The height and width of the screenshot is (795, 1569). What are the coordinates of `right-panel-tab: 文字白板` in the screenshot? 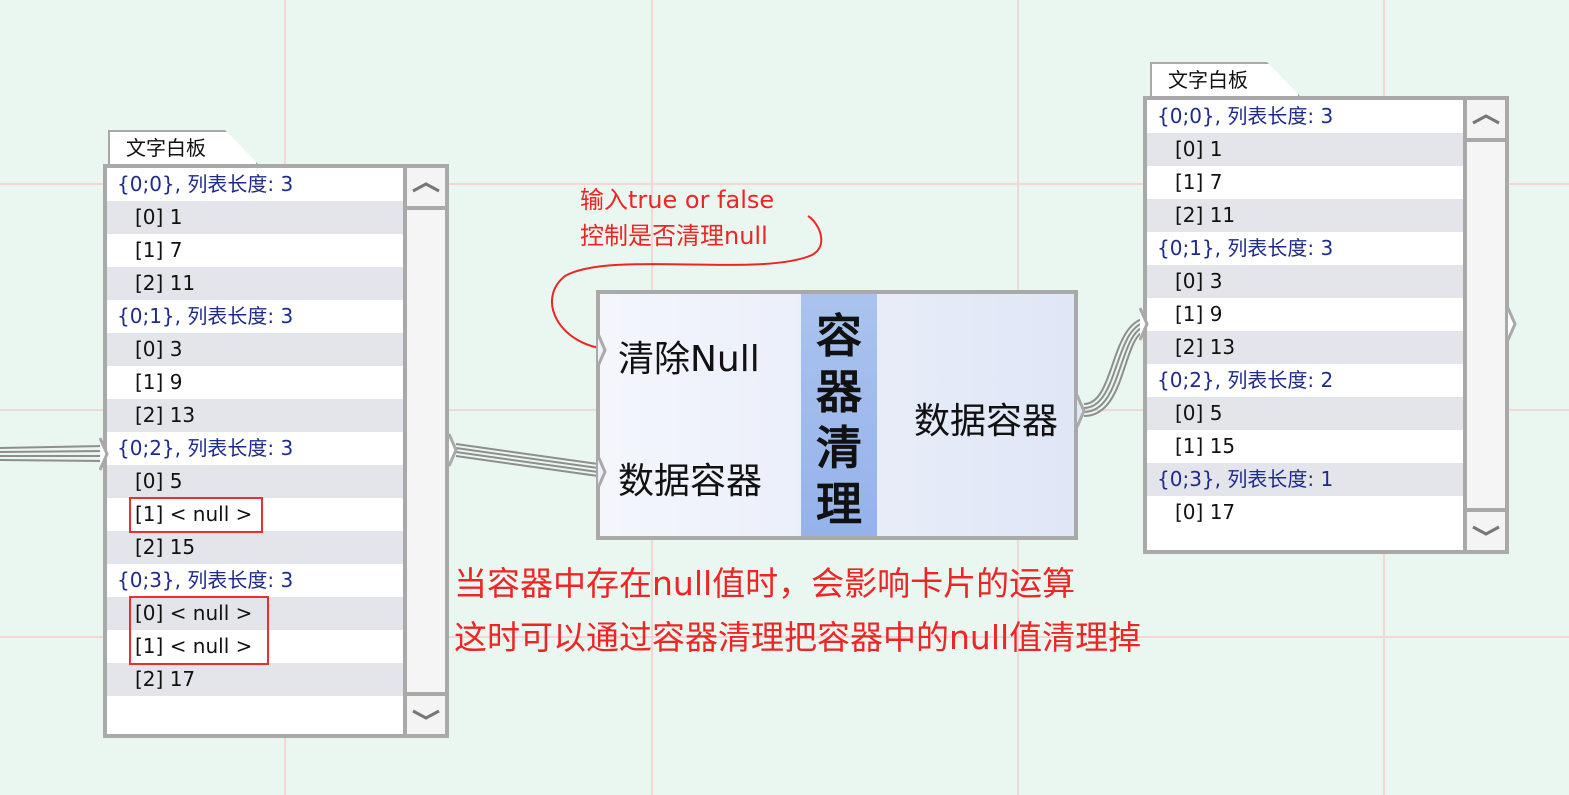 It's located at (1225, 79).